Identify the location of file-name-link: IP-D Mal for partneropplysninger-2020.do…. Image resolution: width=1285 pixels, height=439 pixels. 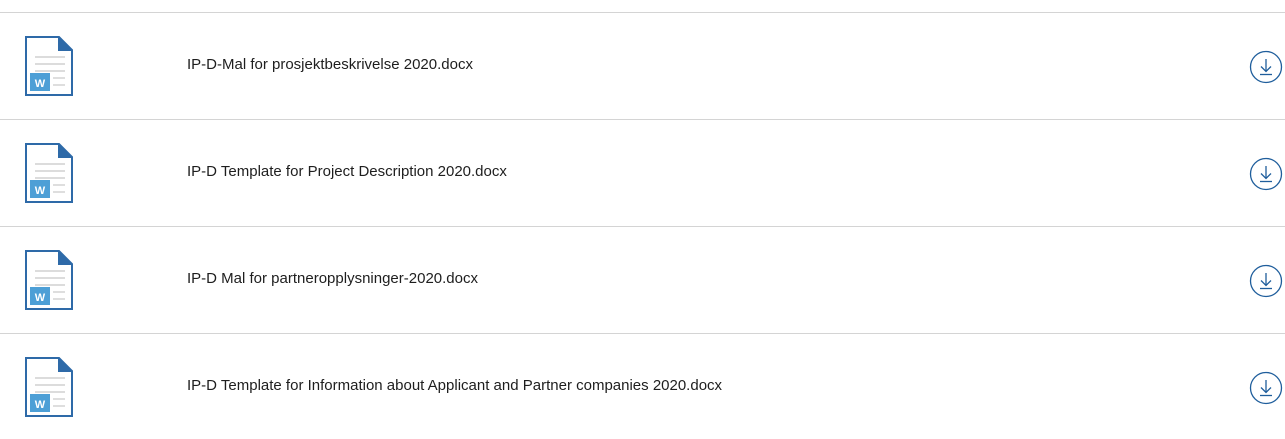
(332, 279).